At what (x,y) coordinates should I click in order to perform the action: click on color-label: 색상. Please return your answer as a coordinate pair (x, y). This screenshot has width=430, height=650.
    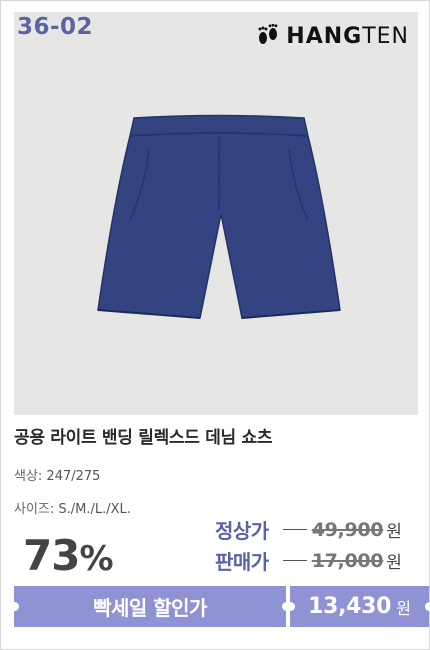
    Looking at the image, I should click on (26, 476).